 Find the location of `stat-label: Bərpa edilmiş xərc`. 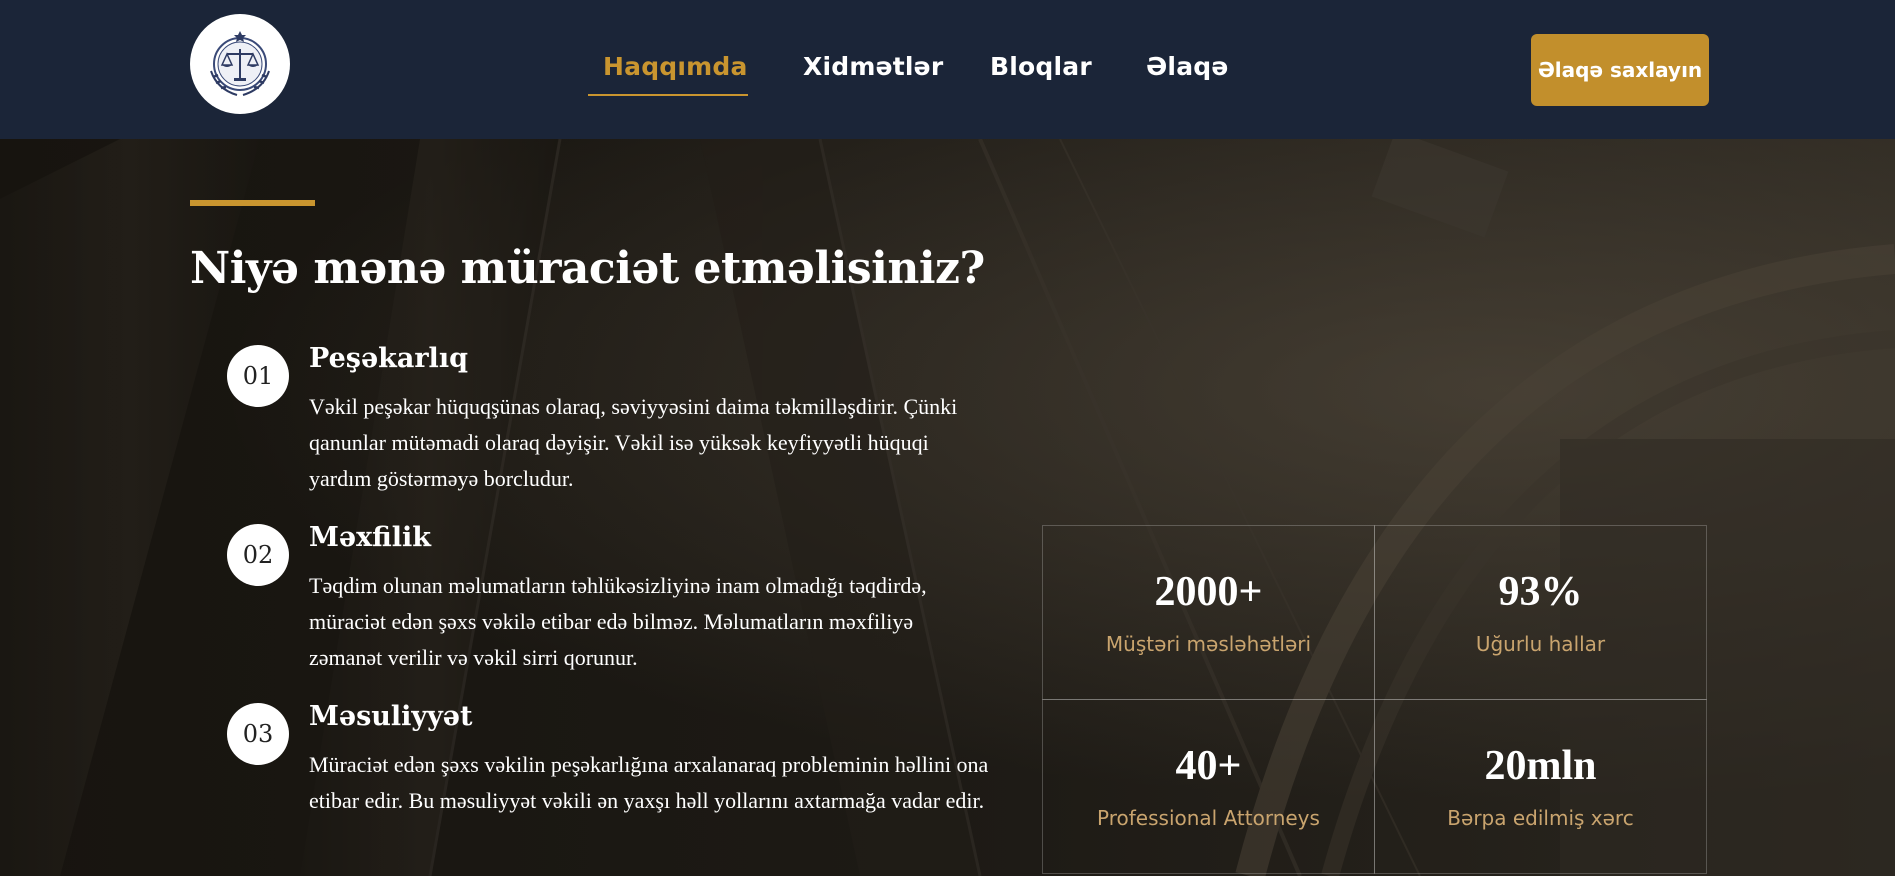

stat-label: Bərpa edilmiş xərc is located at coordinates (1540, 818).